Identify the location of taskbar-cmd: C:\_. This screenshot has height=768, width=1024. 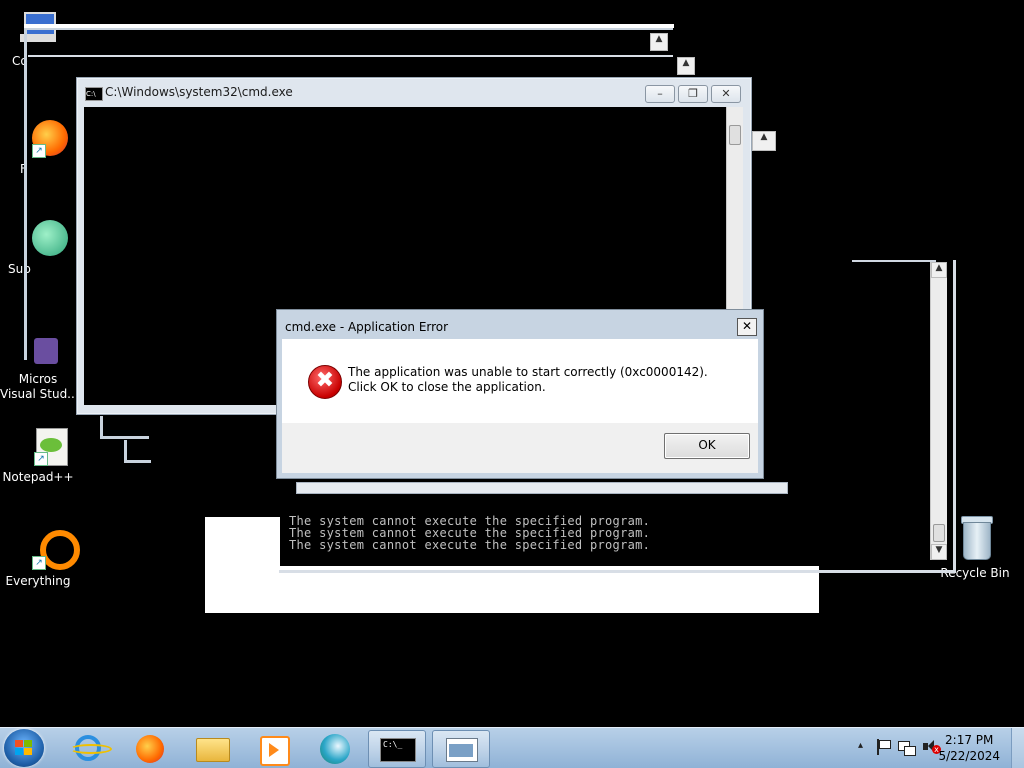
(397, 749).